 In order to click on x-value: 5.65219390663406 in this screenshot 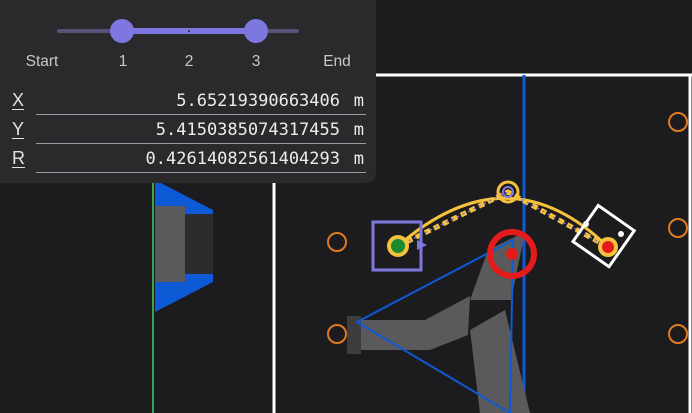, I will do `click(258, 101)`.